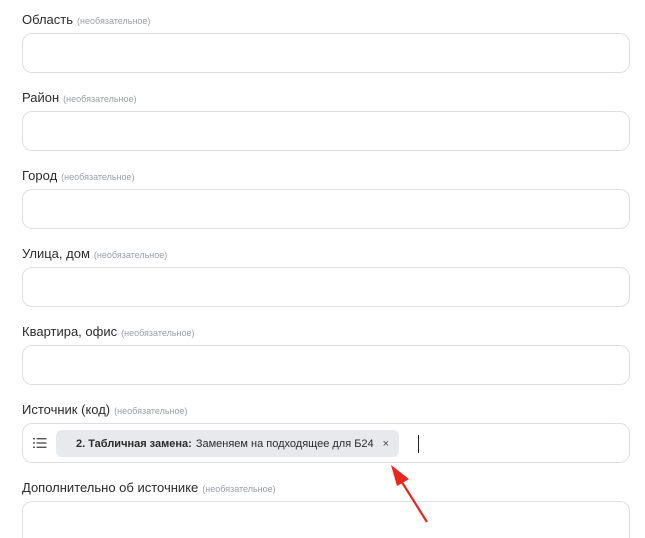  Describe the element at coordinates (326, 287) in the screenshot. I see `street-input` at that location.